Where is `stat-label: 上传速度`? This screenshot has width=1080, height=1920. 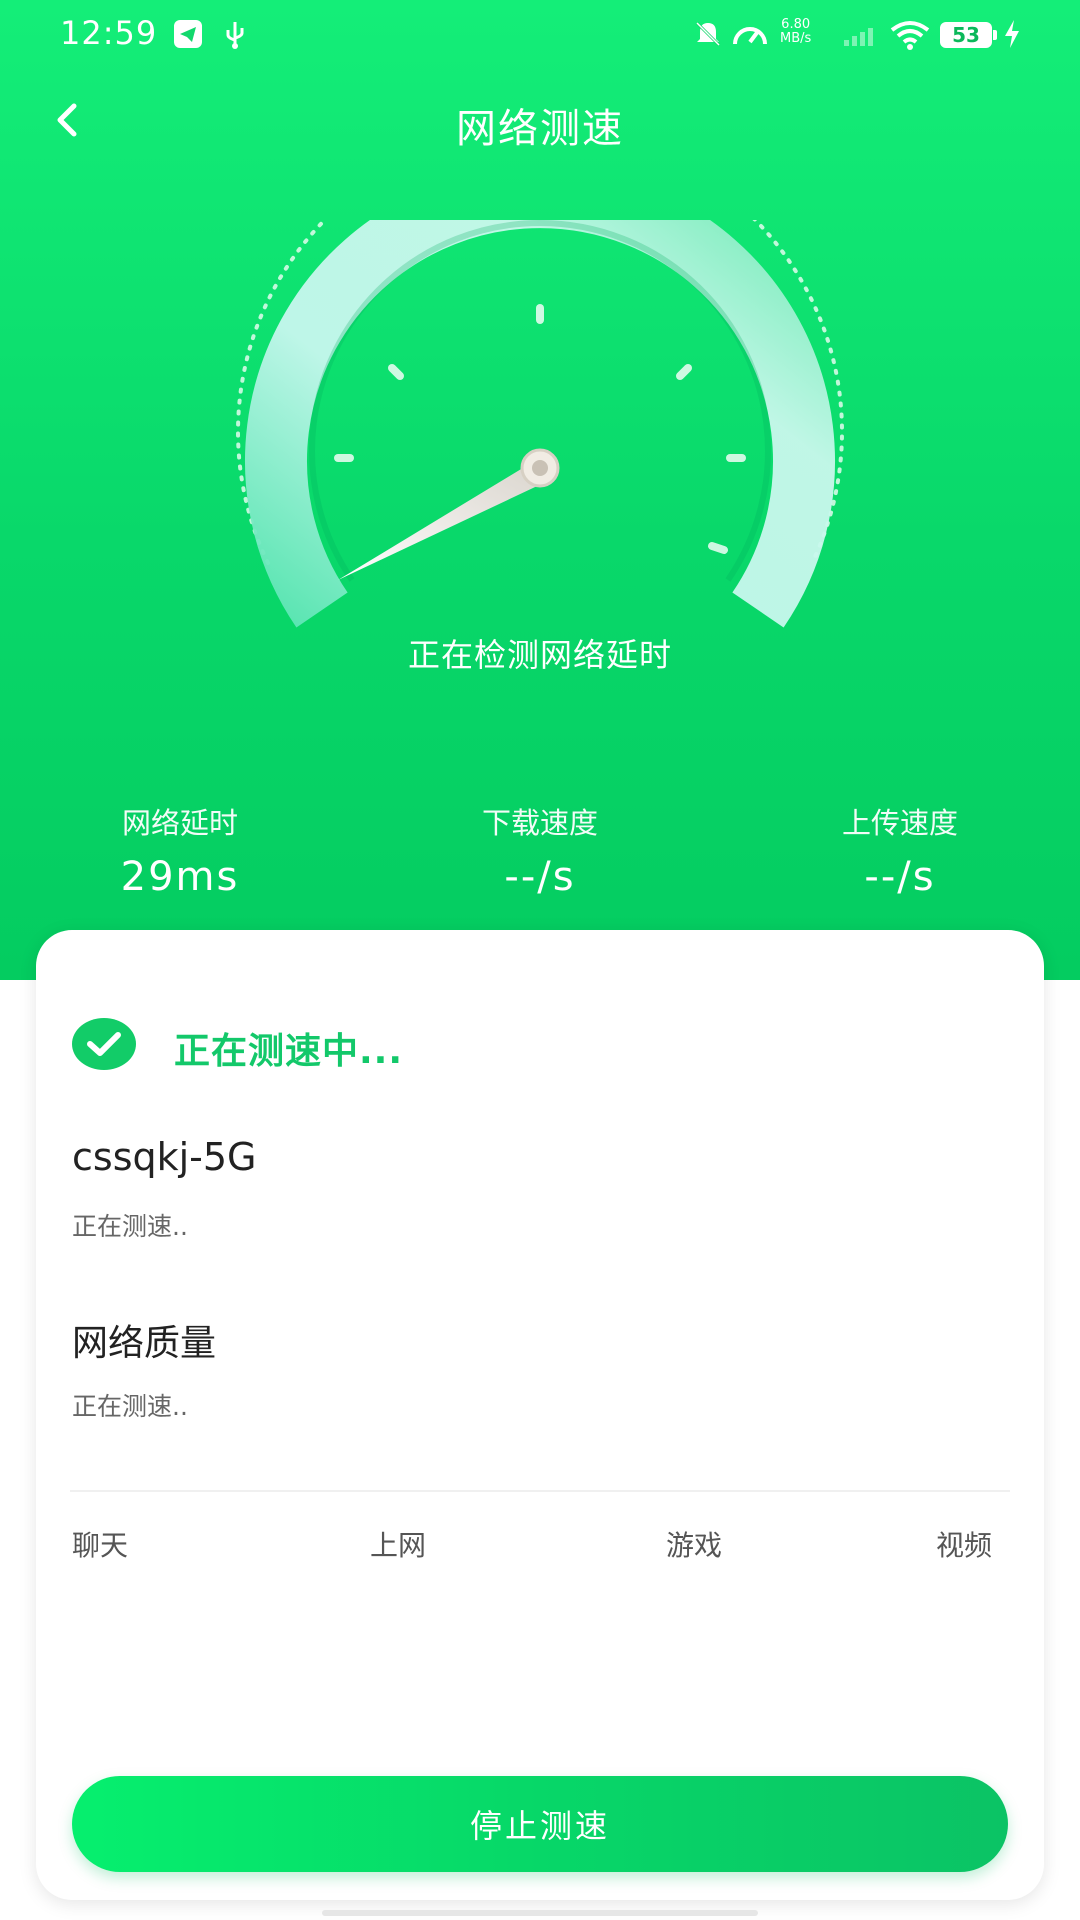 stat-label: 上传速度 is located at coordinates (899, 823).